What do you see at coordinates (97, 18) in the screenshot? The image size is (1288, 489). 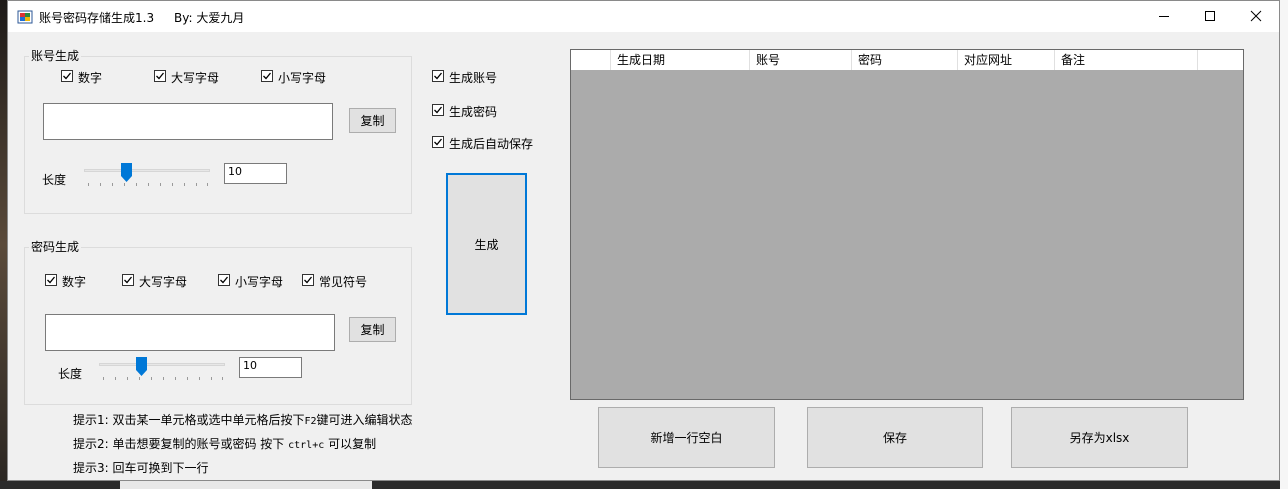 I see `window-title: 账号密码存储生成1.3` at bounding box center [97, 18].